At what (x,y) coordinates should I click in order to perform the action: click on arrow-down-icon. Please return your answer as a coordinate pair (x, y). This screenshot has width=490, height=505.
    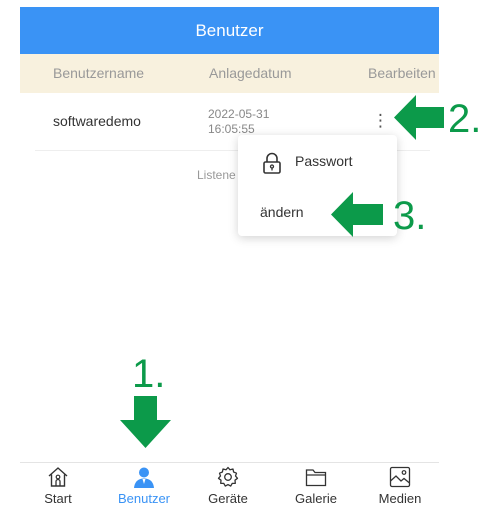
    Looking at the image, I should click on (145, 422).